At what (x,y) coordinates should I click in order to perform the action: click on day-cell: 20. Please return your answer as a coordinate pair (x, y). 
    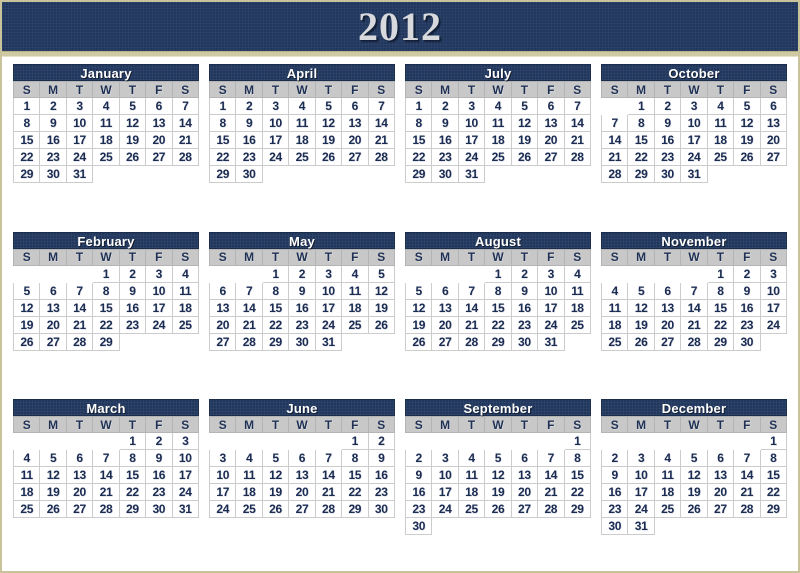
    Looking at the image, I should click on (551, 140).